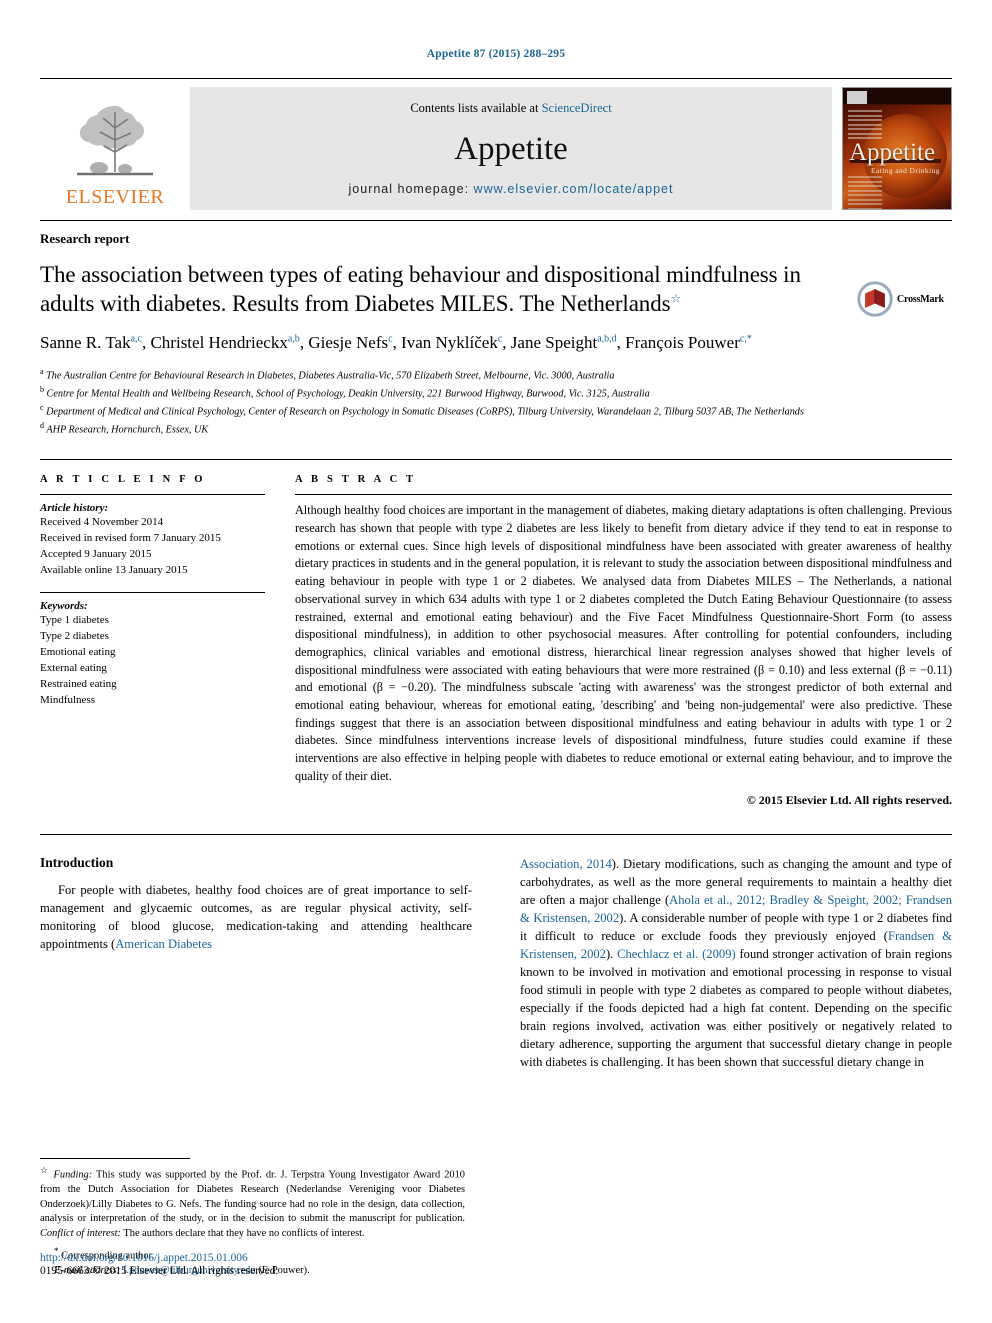 This screenshot has width=992, height=1323. I want to click on keyword-item: Restrained eating, so click(78, 683).